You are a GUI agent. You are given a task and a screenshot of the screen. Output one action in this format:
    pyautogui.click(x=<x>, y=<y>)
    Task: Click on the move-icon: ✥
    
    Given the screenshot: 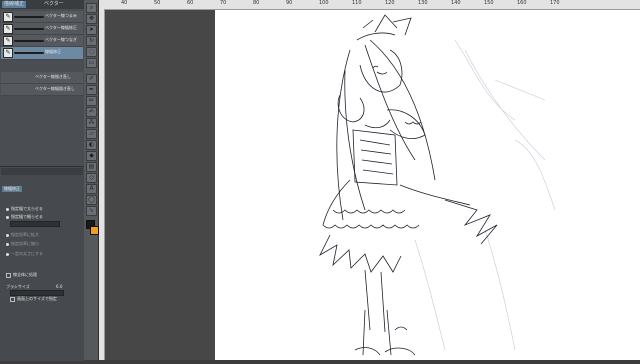 What is the action you would take?
    pyautogui.click(x=91, y=19)
    